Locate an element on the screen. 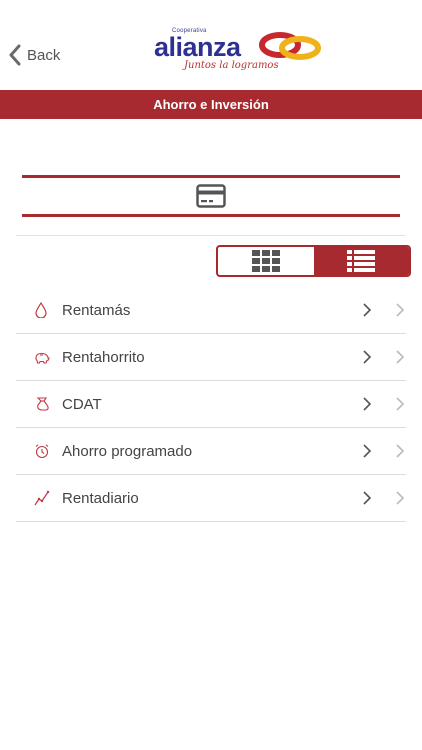  divider is located at coordinates (211, 235).